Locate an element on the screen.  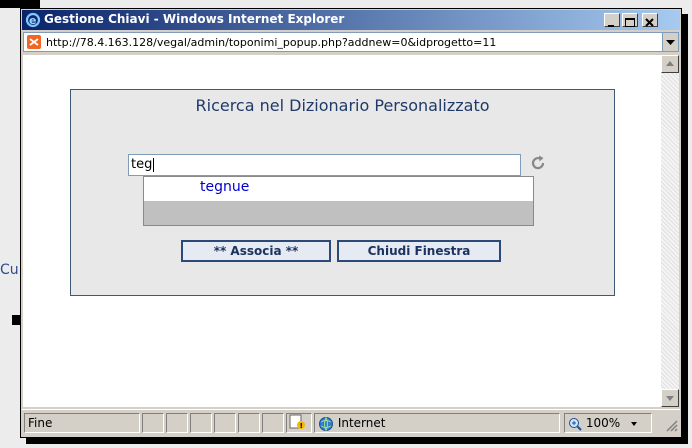
address-dropdown-button is located at coordinates (670, 42).